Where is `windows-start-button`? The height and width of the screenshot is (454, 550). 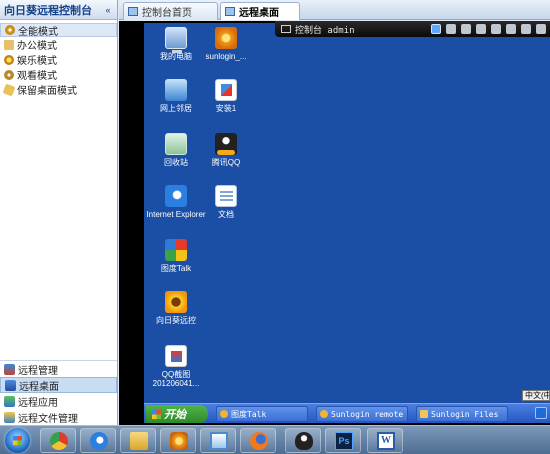
windows-start-button is located at coordinates (17, 440).